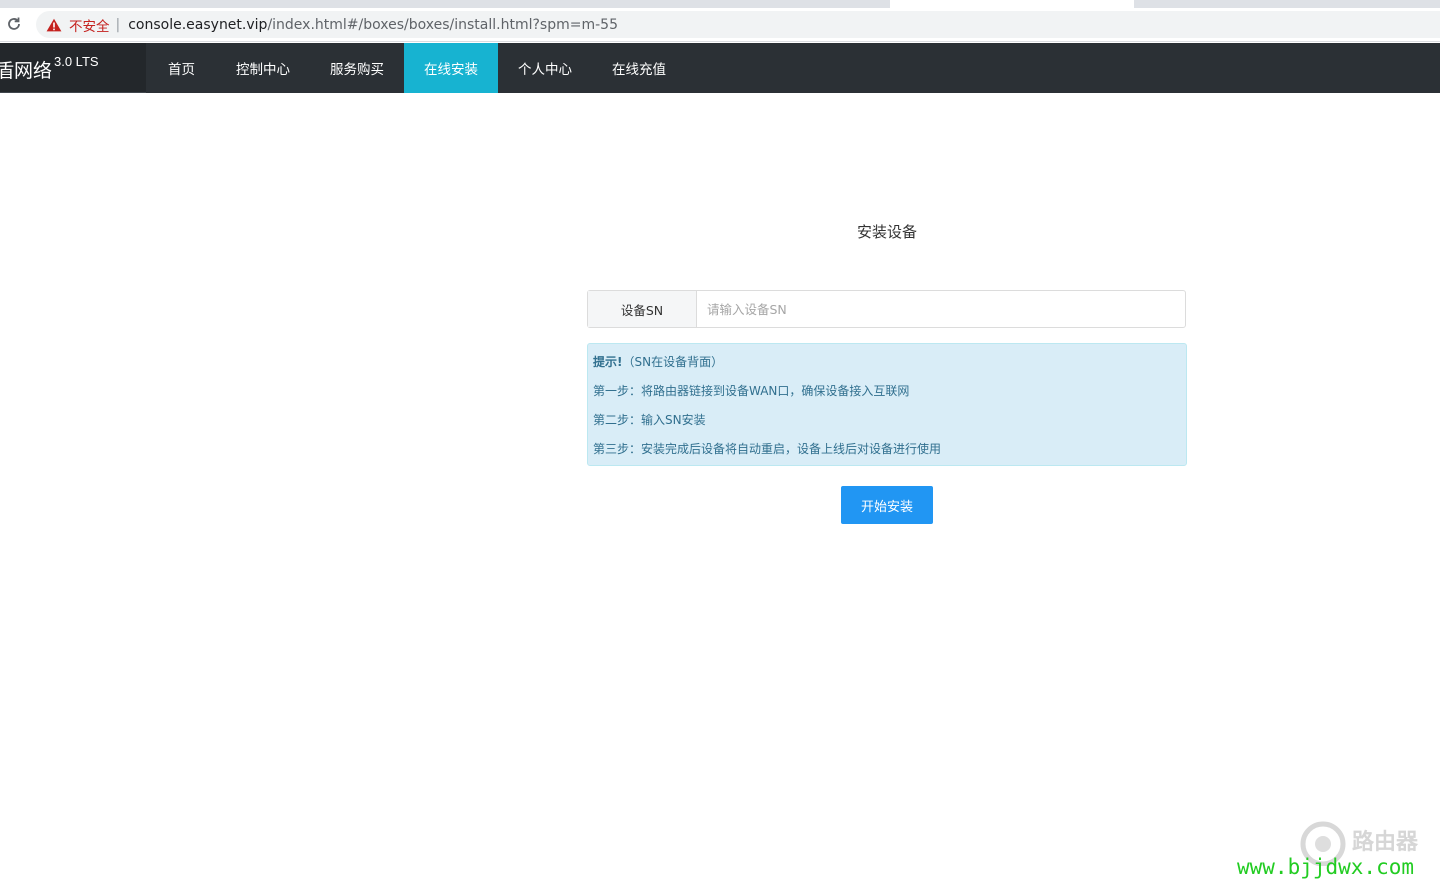 This screenshot has width=1440, height=887. What do you see at coordinates (26, 71) in the screenshot?
I see `brand-name: 盾网络` at bounding box center [26, 71].